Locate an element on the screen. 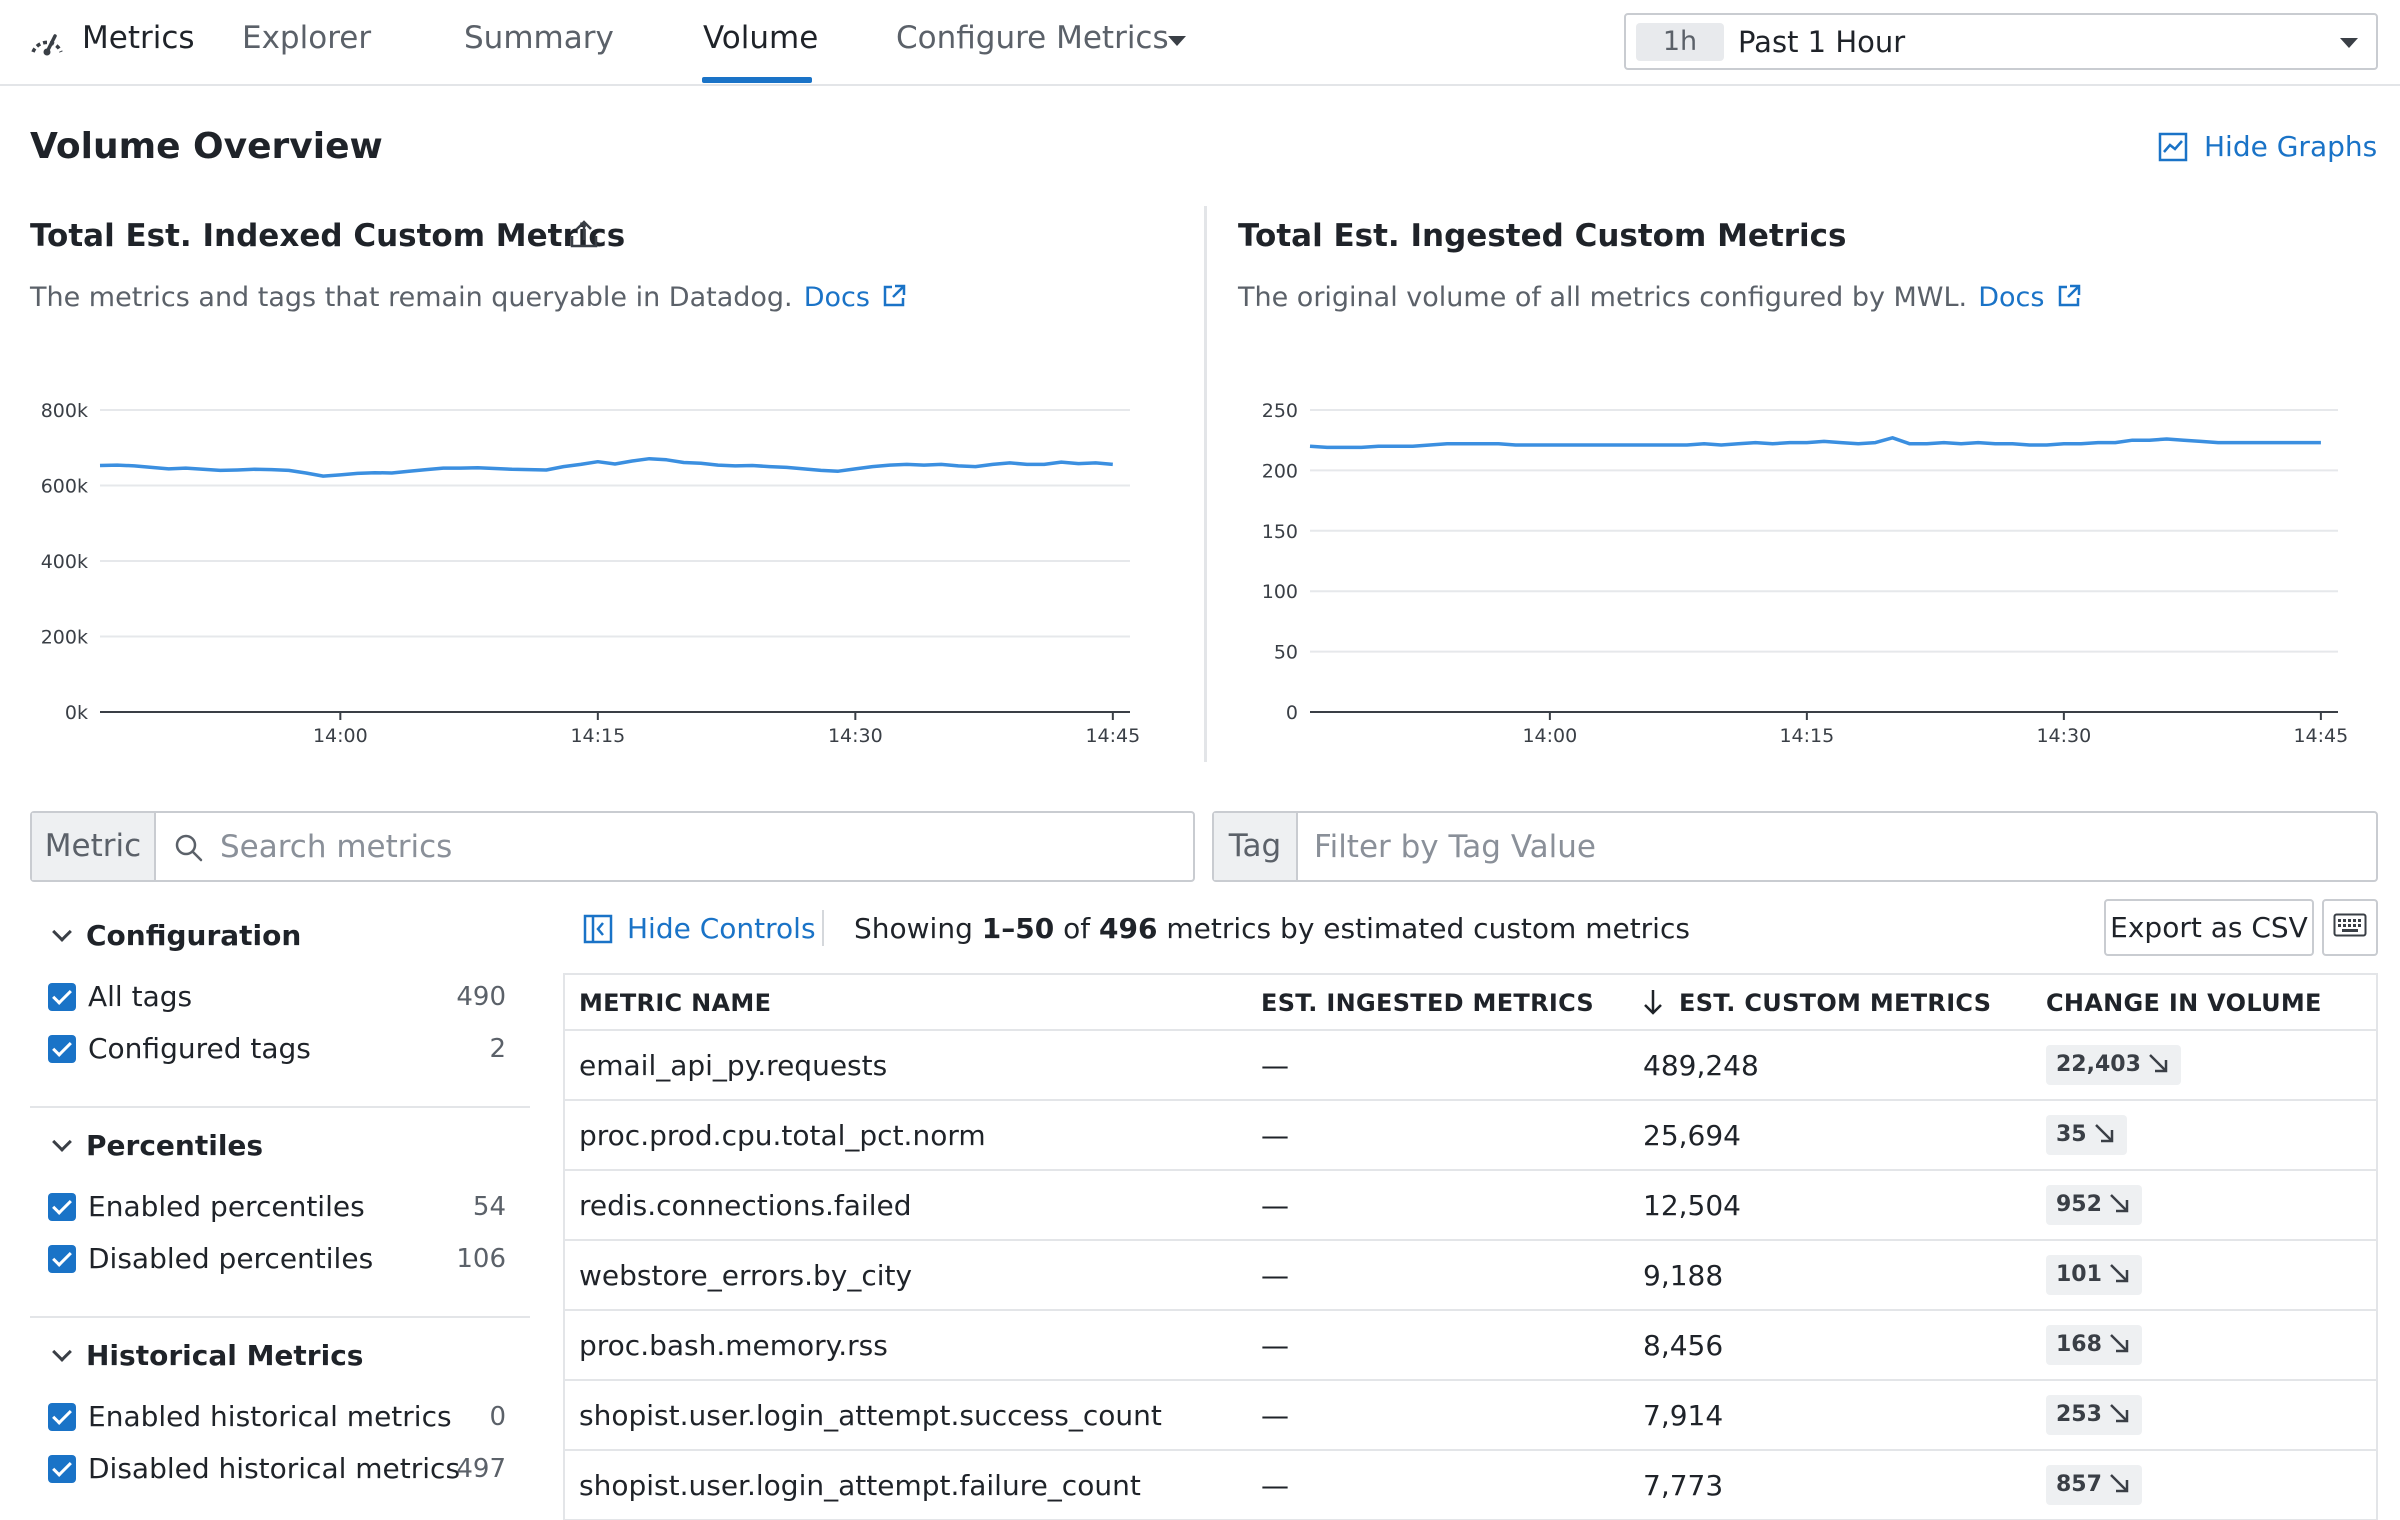  filter-enabled-historical-count: 0 is located at coordinates (497, 1417).